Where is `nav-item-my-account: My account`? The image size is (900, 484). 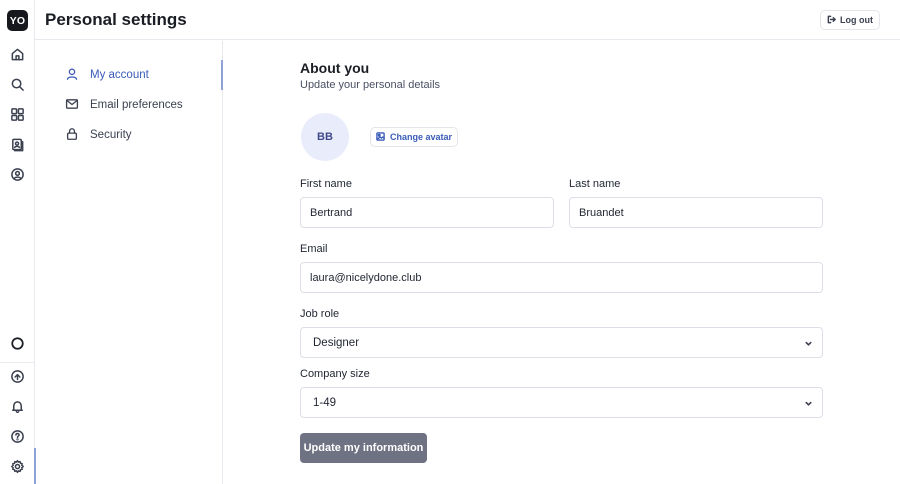 nav-item-my-account: My account is located at coordinates (107, 75).